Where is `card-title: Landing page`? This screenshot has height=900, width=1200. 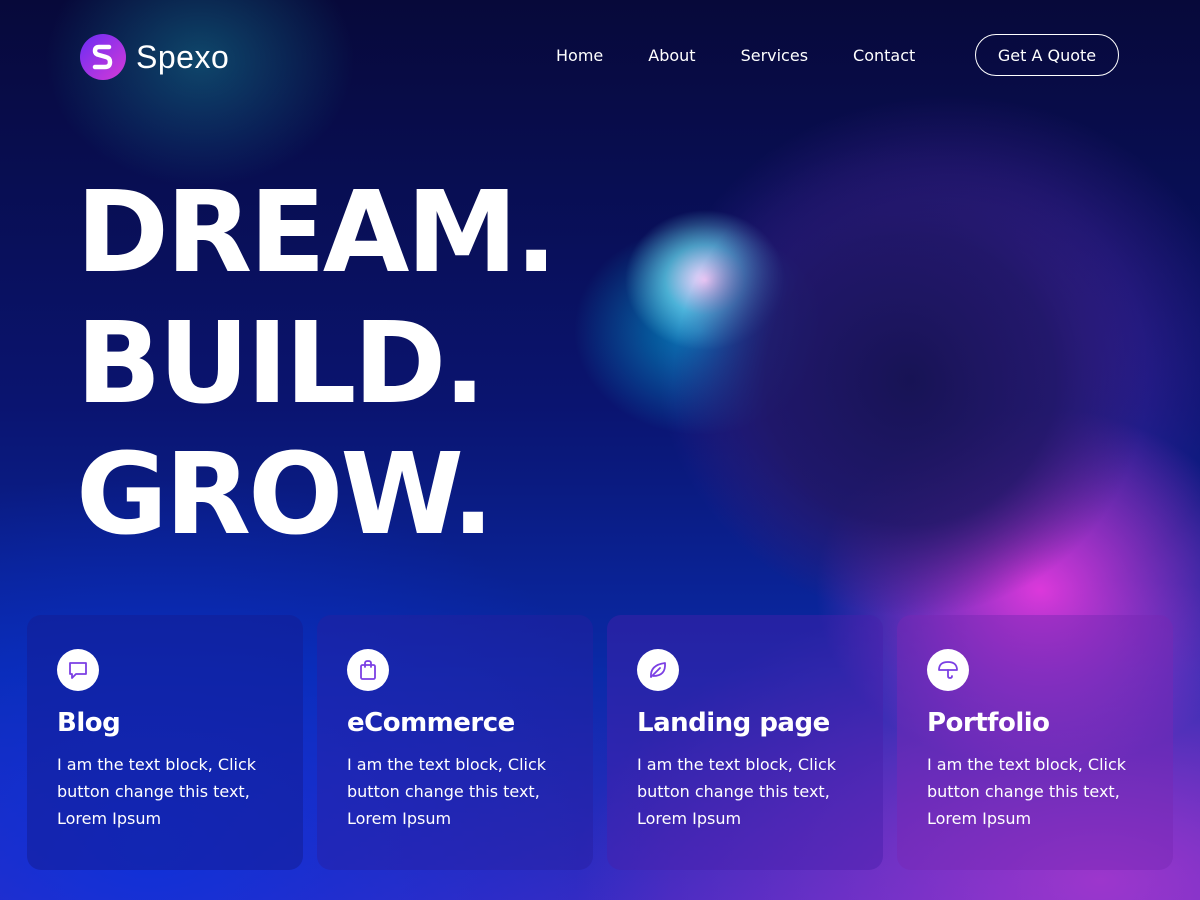 card-title: Landing page is located at coordinates (733, 723).